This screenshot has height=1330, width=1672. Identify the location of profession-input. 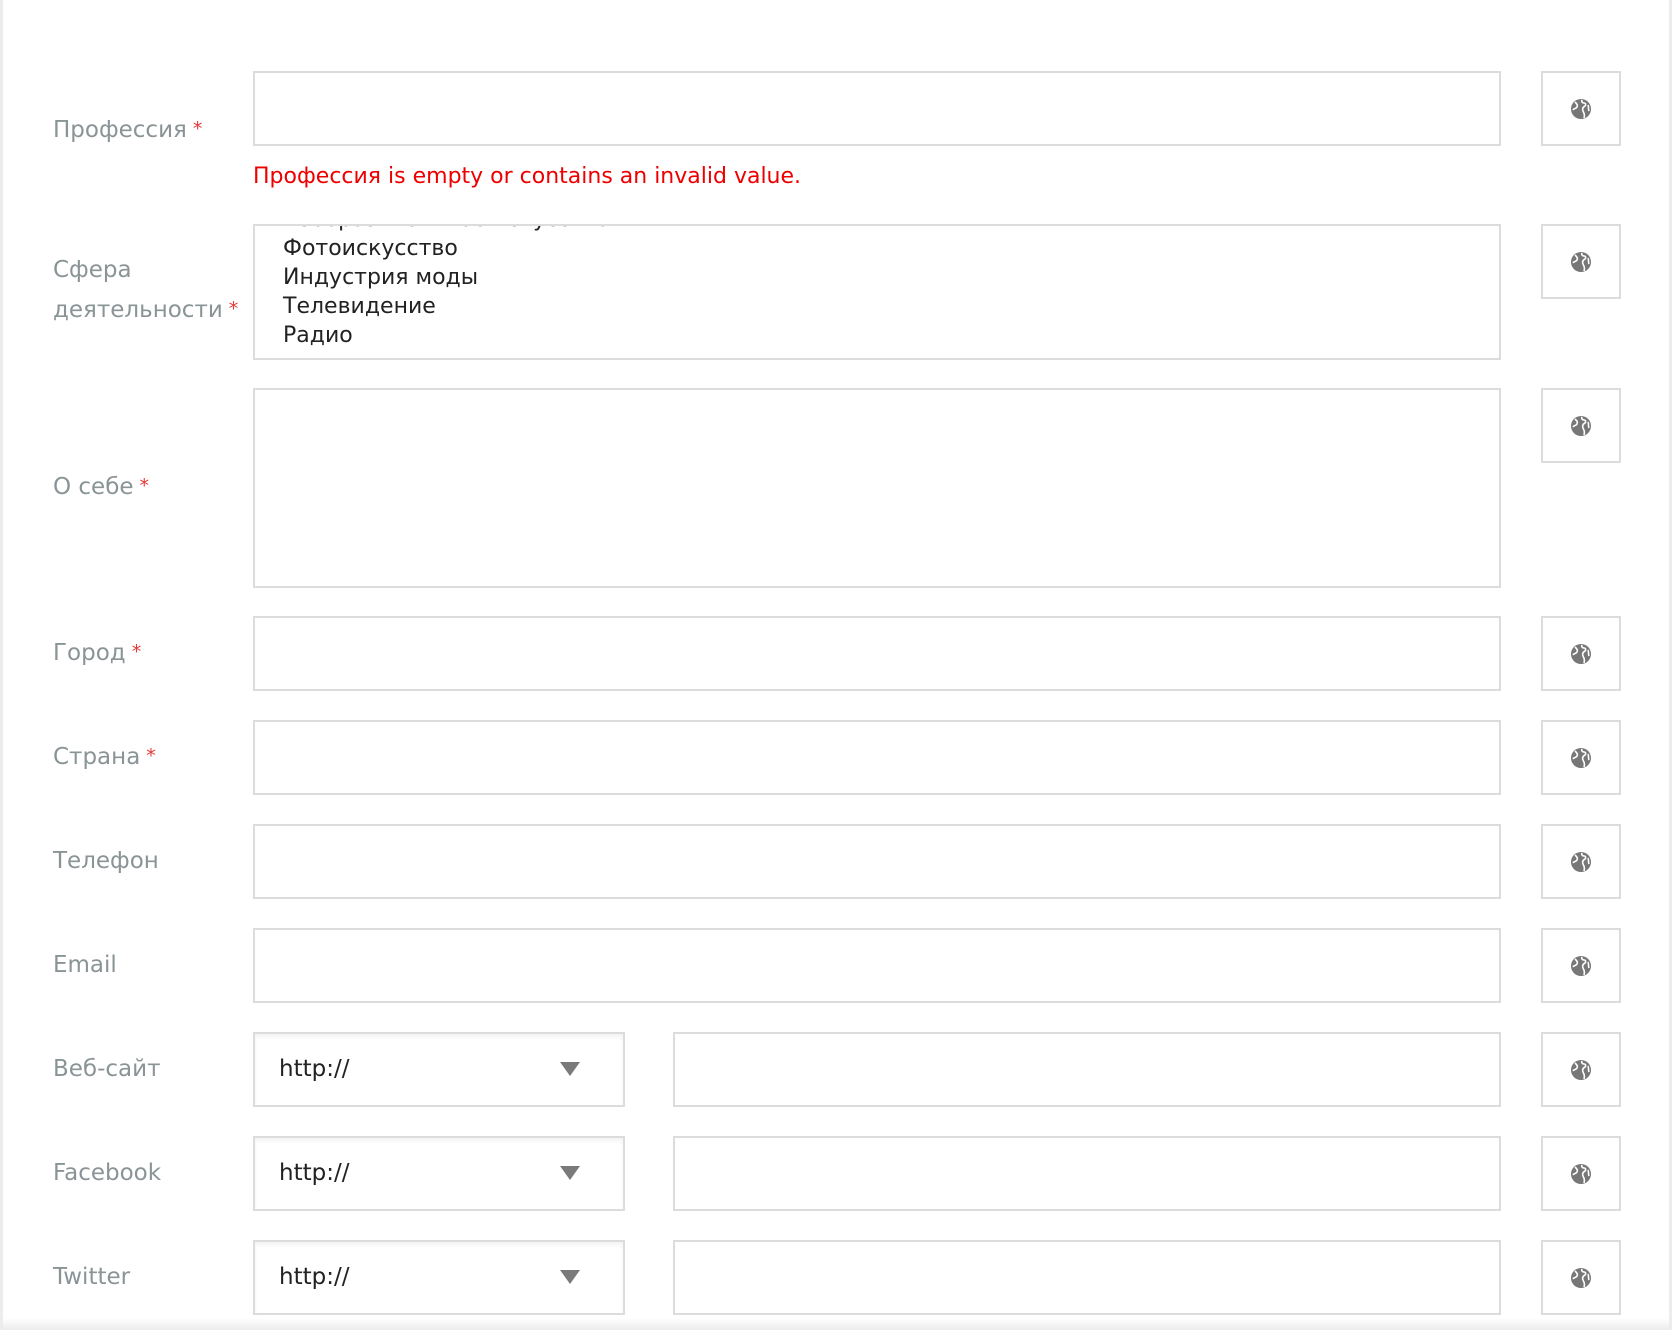
(877, 108).